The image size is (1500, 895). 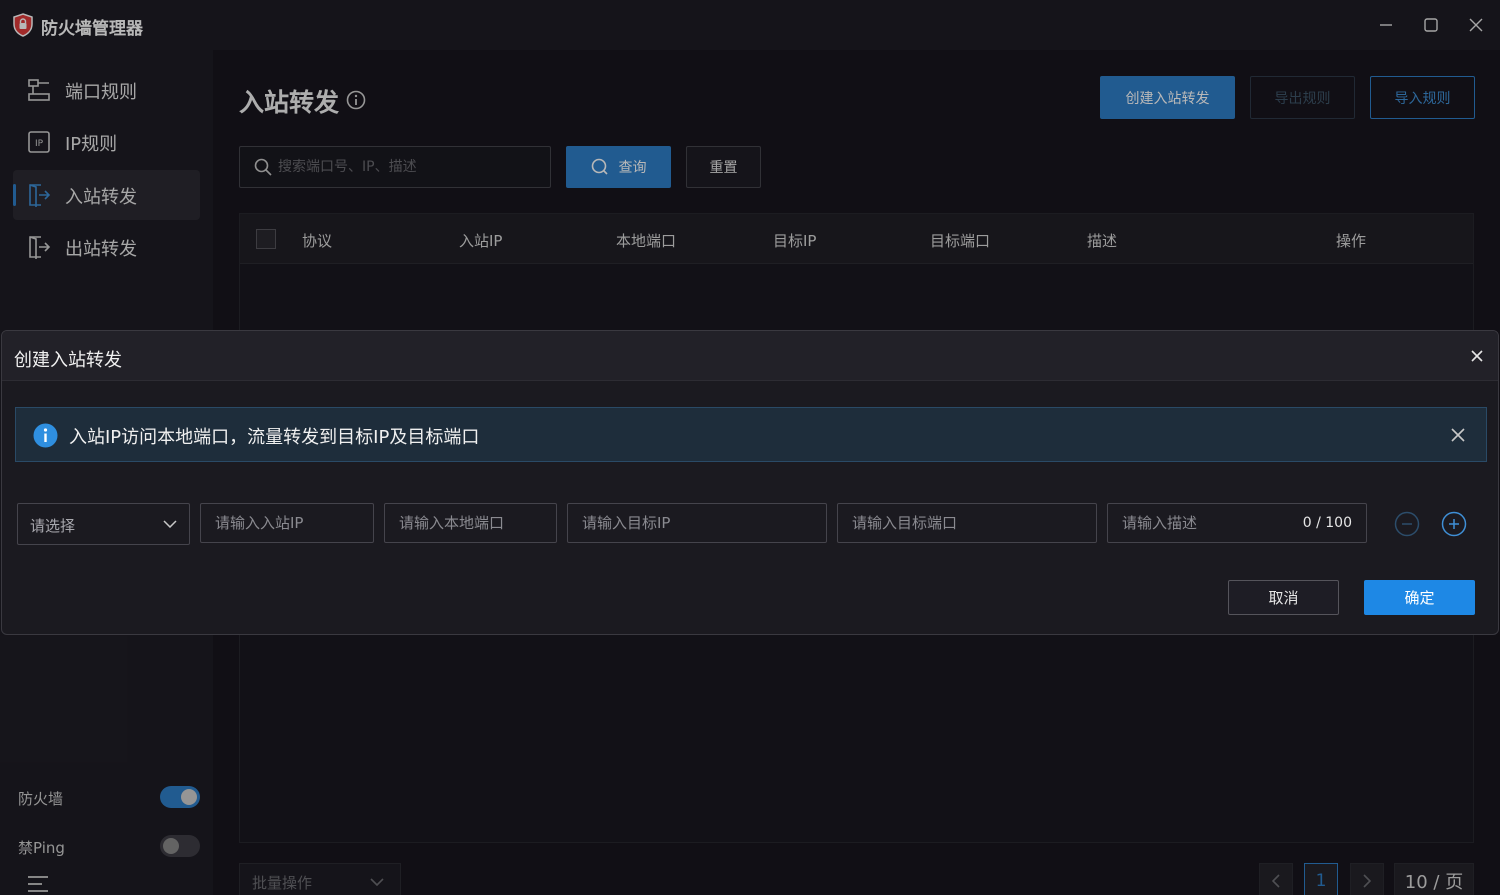 I want to click on protocol-select-value: 请选择, so click(x=53, y=526).